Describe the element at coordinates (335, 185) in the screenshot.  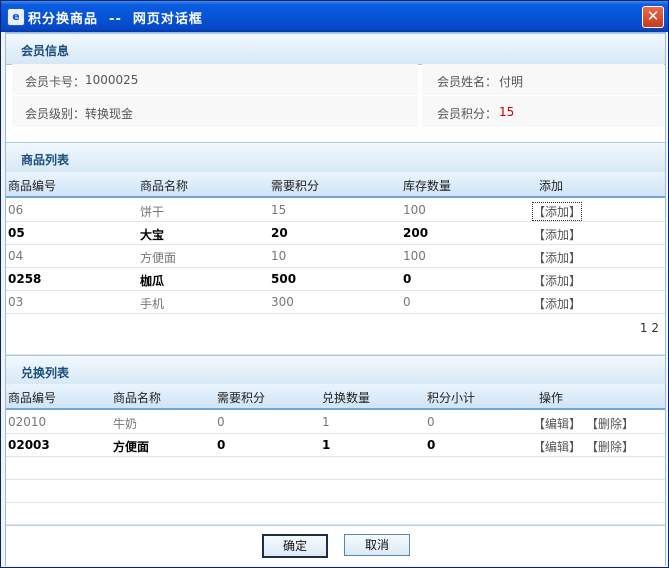
I see `product-table-header: 商品编号 商品名称 需要积分 库存数量 添加` at that location.